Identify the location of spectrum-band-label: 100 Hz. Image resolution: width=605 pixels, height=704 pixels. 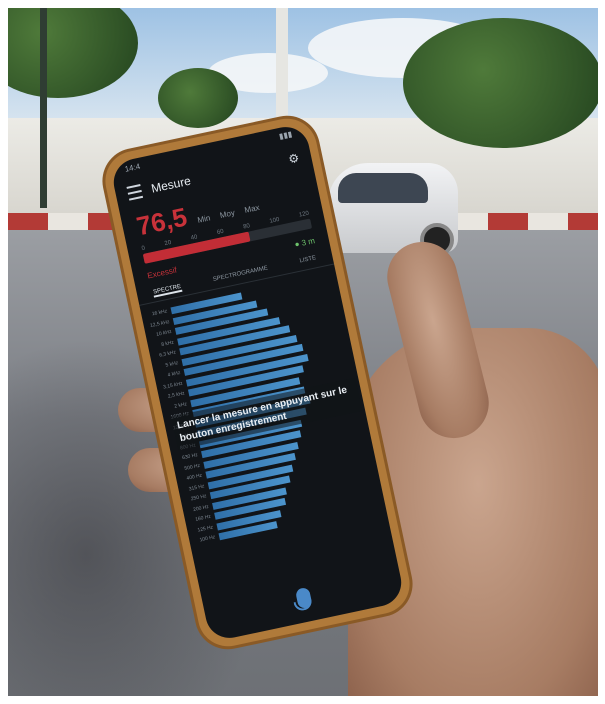
(207, 539).